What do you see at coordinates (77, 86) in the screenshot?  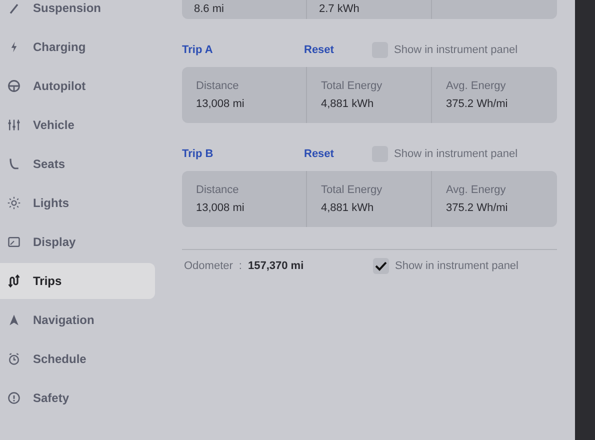 I see `sidebar-item: Autopilot` at bounding box center [77, 86].